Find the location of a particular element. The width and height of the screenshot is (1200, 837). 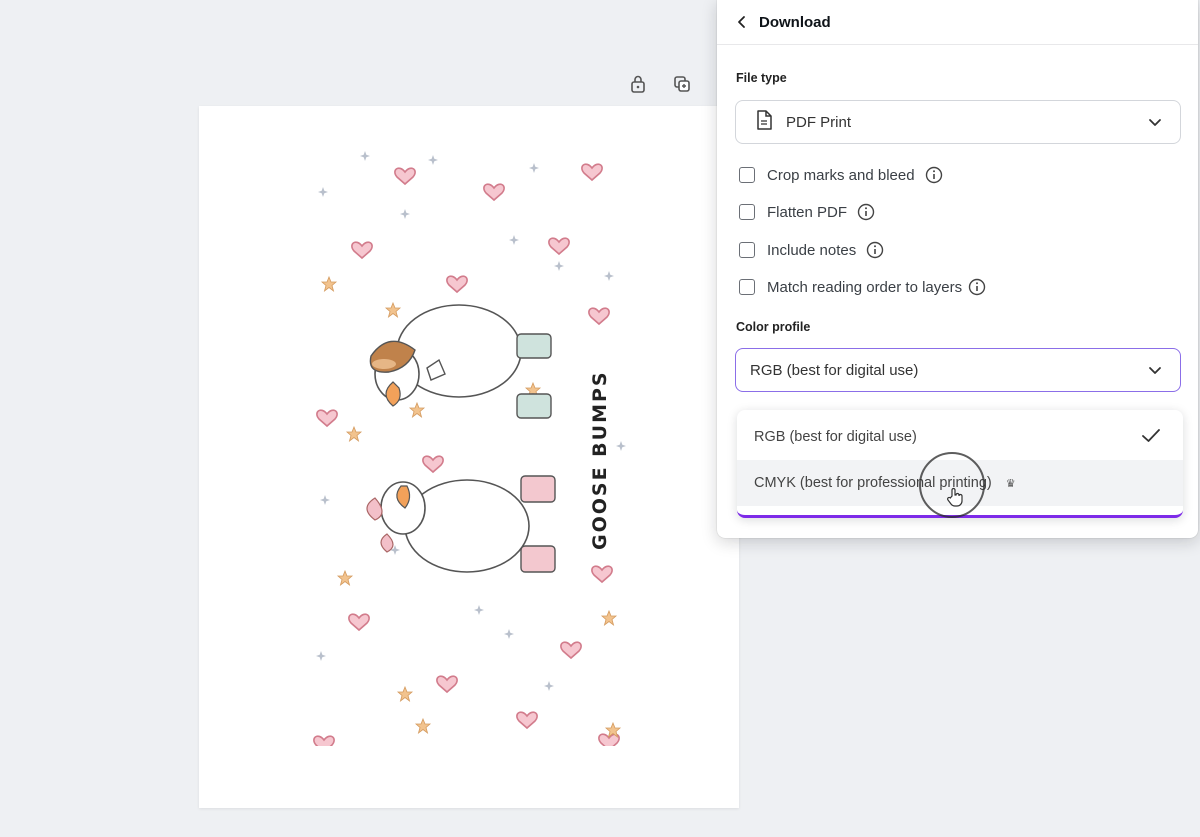

checkmark-icon is located at coordinates (1151, 435).